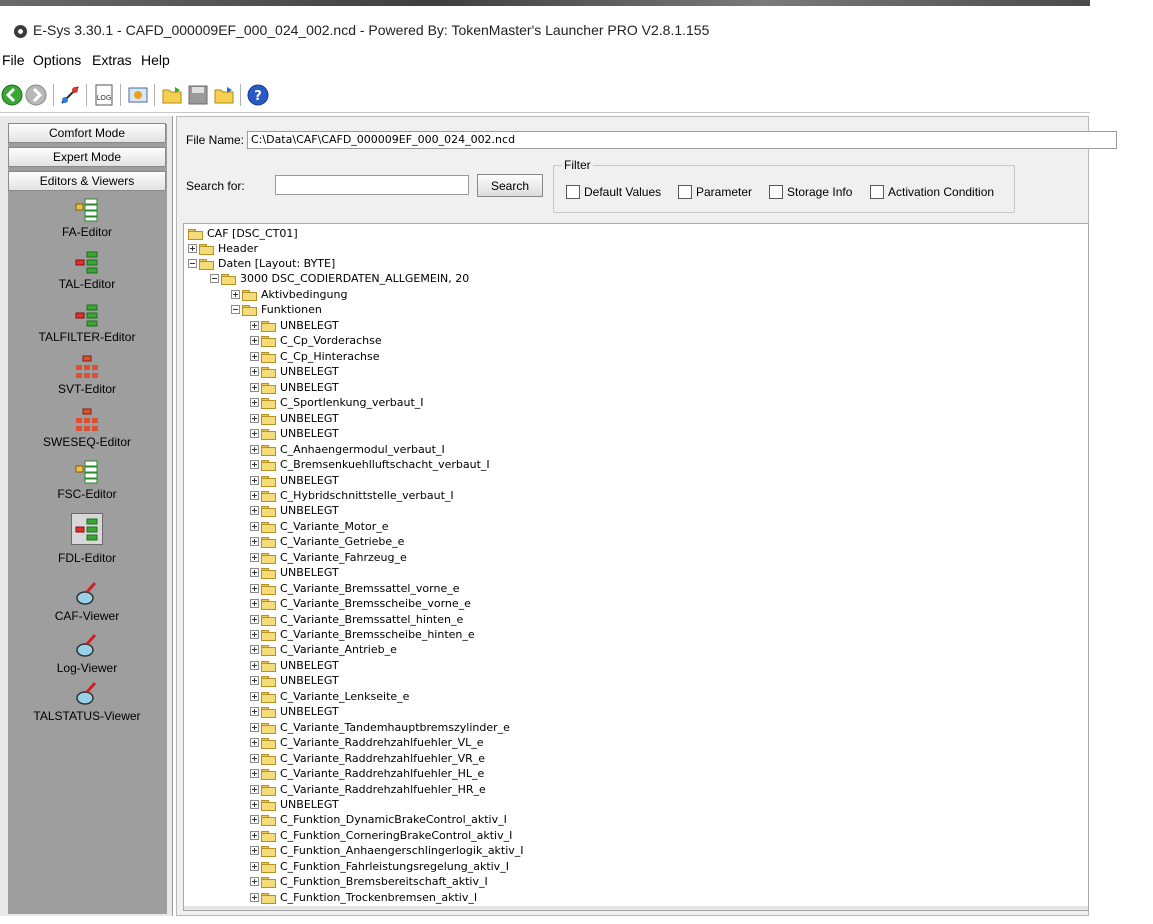 The image size is (1153, 924). What do you see at coordinates (379, 866) in the screenshot?
I see `tree-node-funktion: C_Funktion_Fahrleistungsregelung_aktiv_I` at bounding box center [379, 866].